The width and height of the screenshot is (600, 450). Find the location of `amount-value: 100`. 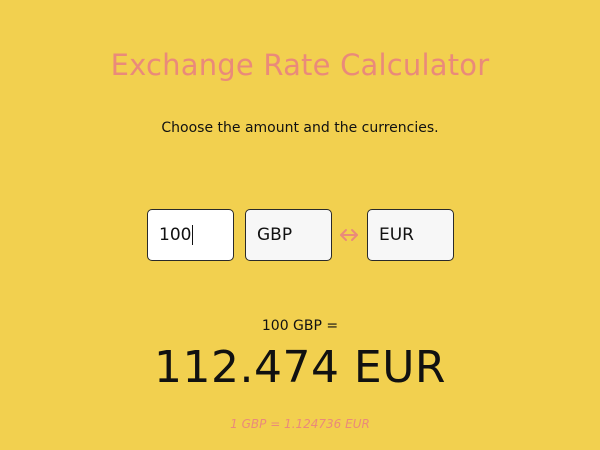

amount-value: 100 is located at coordinates (175, 235).